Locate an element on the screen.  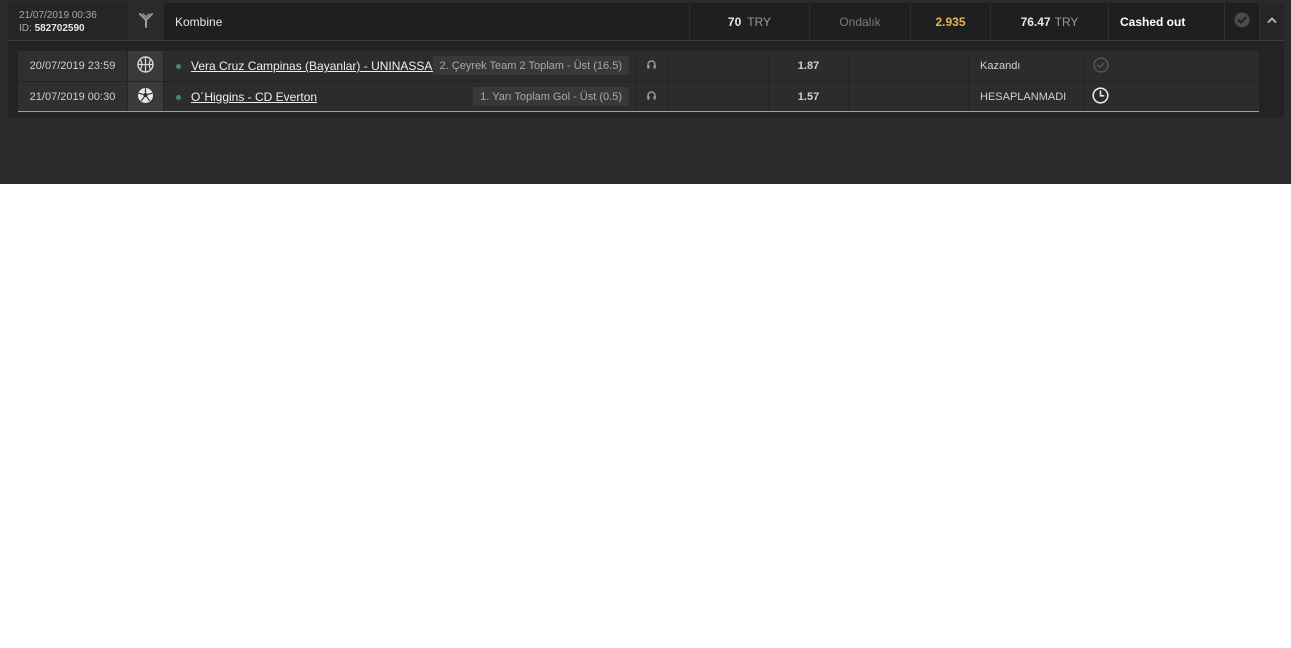
bet-date: 21/07/2019 00:36 is located at coordinates (58, 15).